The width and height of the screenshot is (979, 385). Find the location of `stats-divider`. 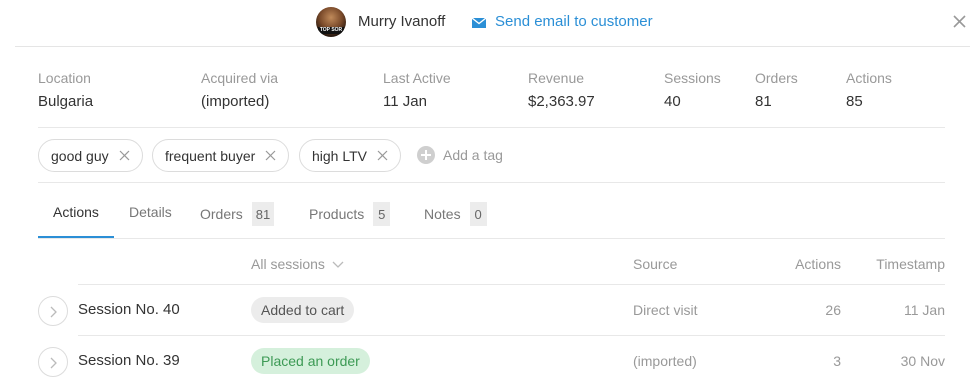

stats-divider is located at coordinates (491, 127).